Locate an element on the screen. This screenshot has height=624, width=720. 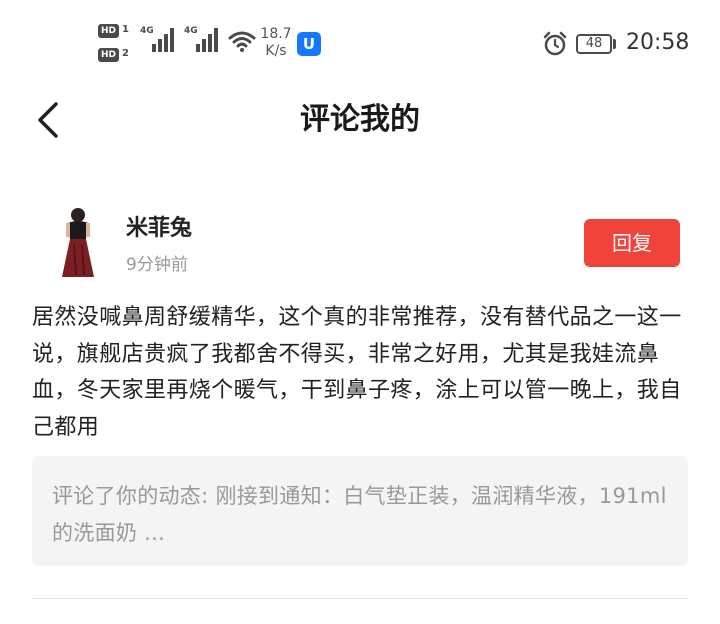
sim1-number: 1 is located at coordinates (125, 29).